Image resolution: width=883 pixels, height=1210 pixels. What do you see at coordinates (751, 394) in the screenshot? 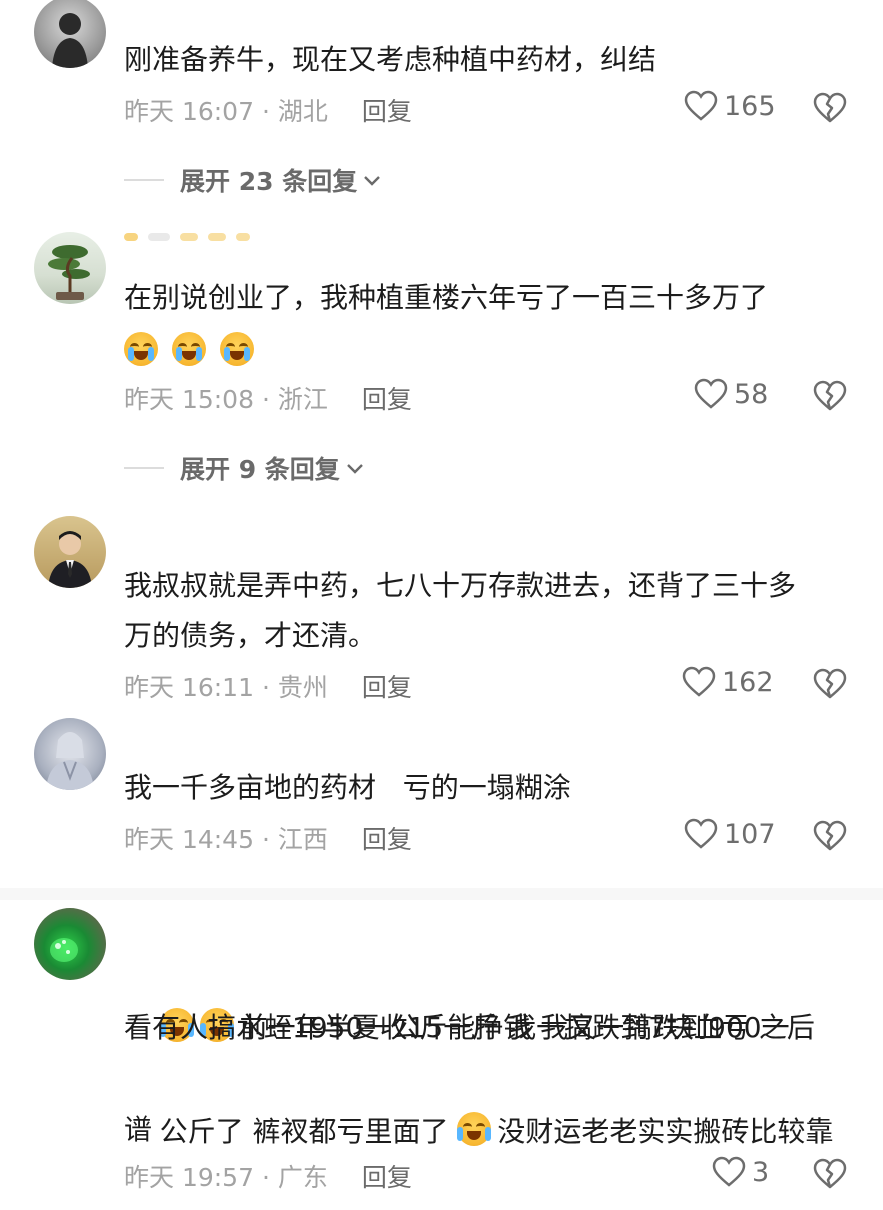
I see `like-count: 58` at bounding box center [751, 394].